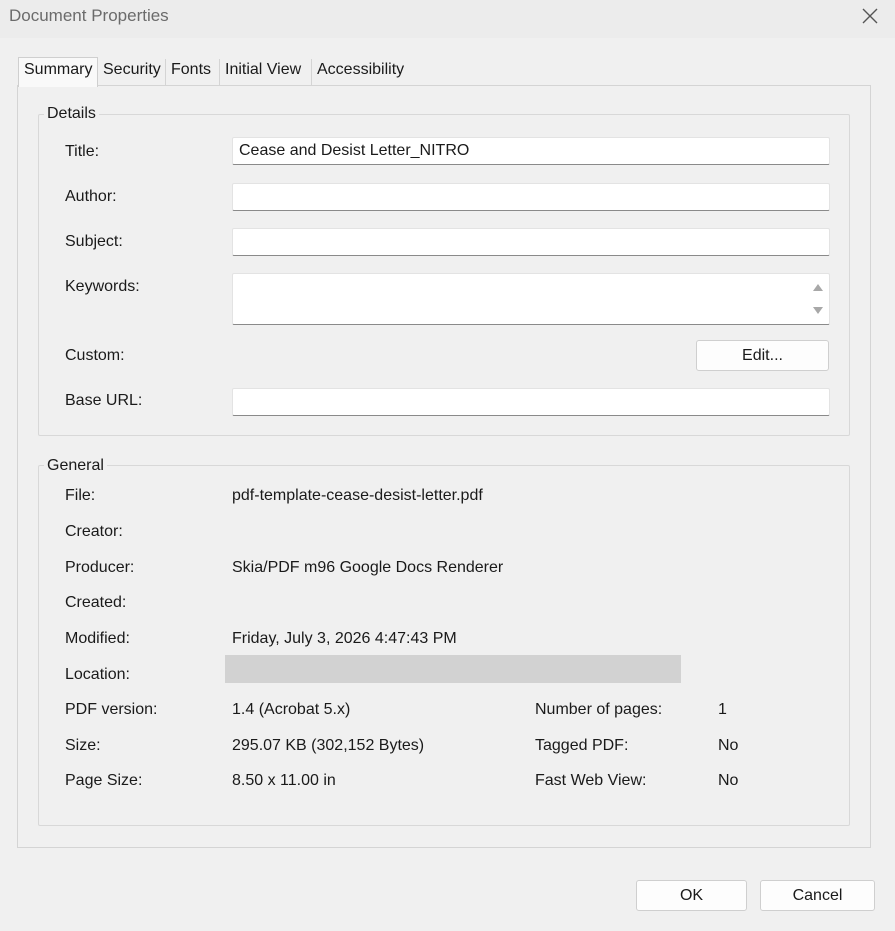 The width and height of the screenshot is (895, 931). What do you see at coordinates (83, 745) in the screenshot?
I see `size-label: Size:` at bounding box center [83, 745].